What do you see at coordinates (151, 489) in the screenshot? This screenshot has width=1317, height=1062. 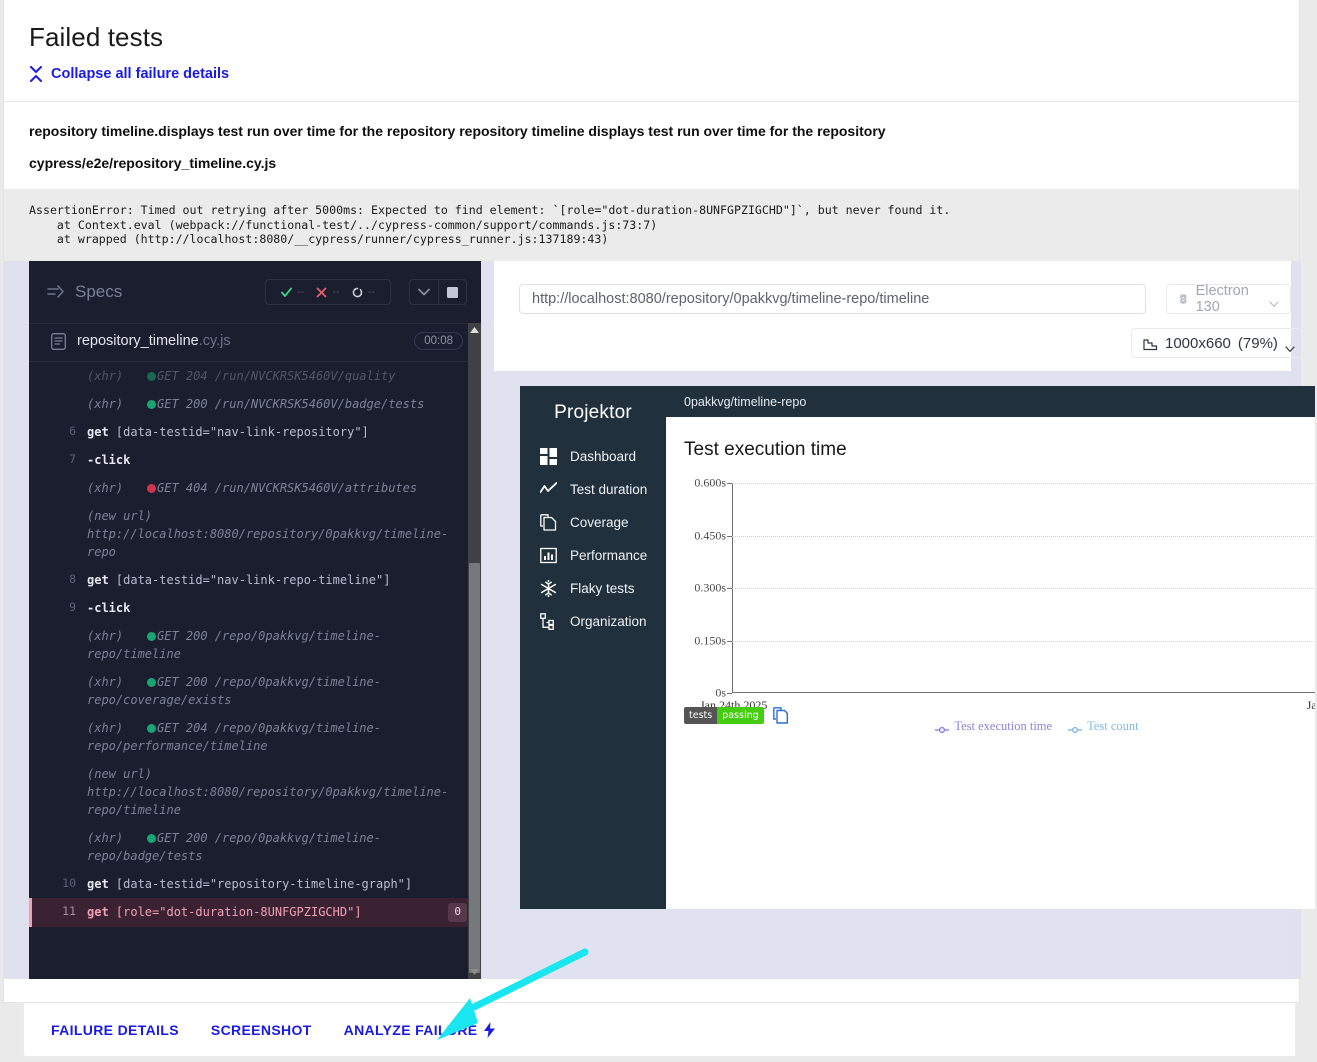 I see `status-dot-error` at bounding box center [151, 489].